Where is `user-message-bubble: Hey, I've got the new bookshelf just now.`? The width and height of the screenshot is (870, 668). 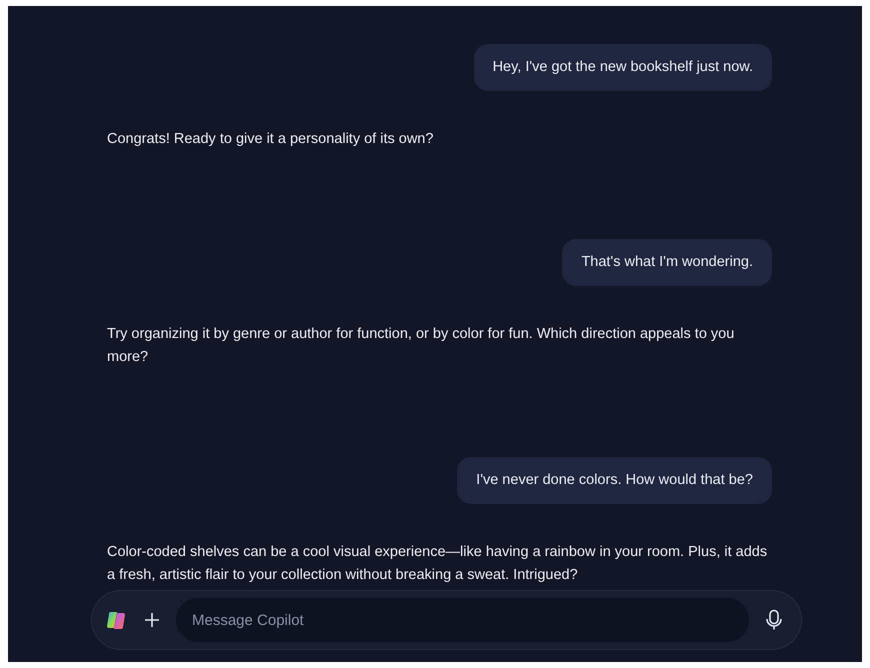 user-message-bubble: Hey, I've got the new bookshelf just now. is located at coordinates (623, 67).